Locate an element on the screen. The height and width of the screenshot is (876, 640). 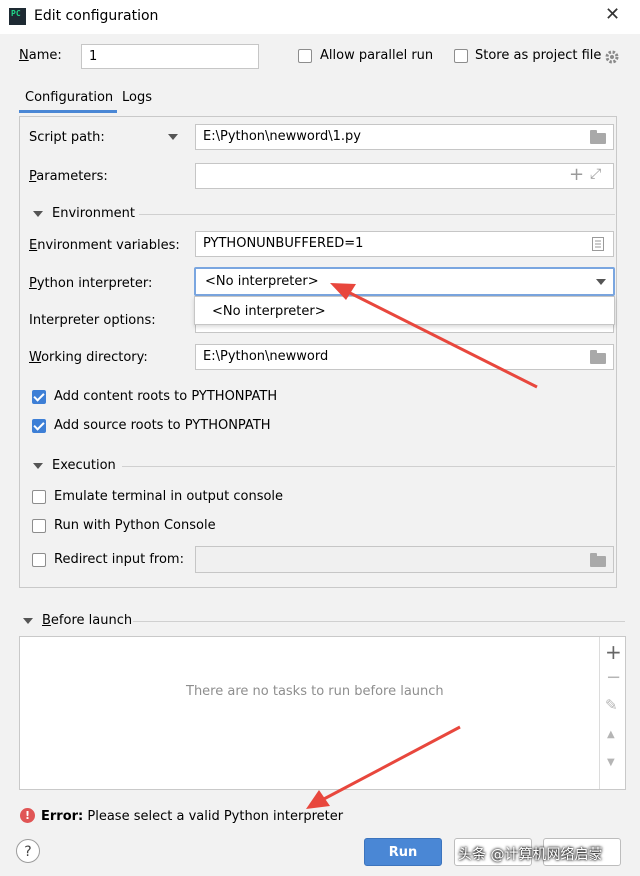
watermark-text: 头条 @计算机网络启蒙 is located at coordinates (530, 855).